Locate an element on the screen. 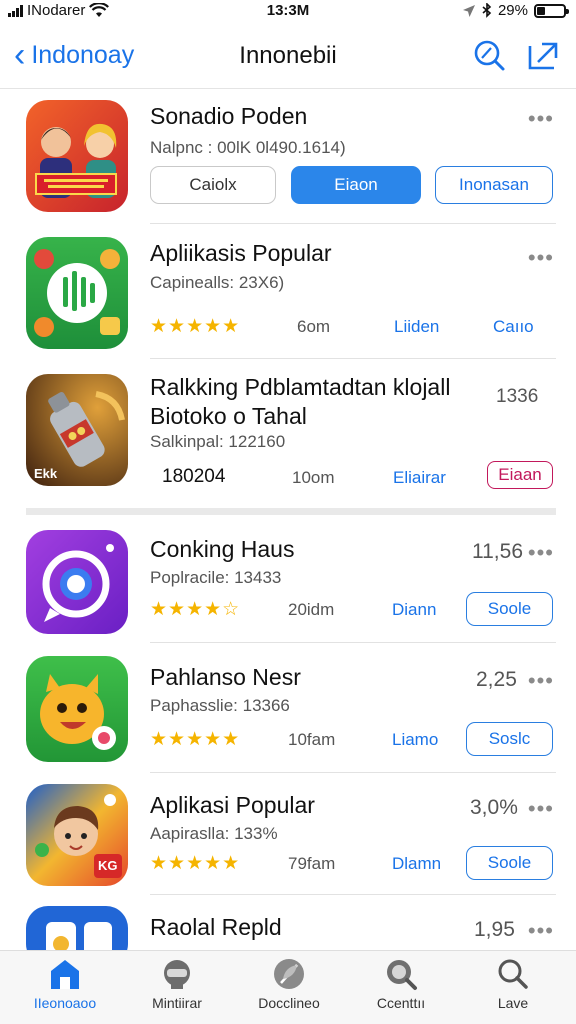 This screenshot has height=1024, width=576. app-name-line2: Biotoko o Tahal is located at coordinates (228, 416).